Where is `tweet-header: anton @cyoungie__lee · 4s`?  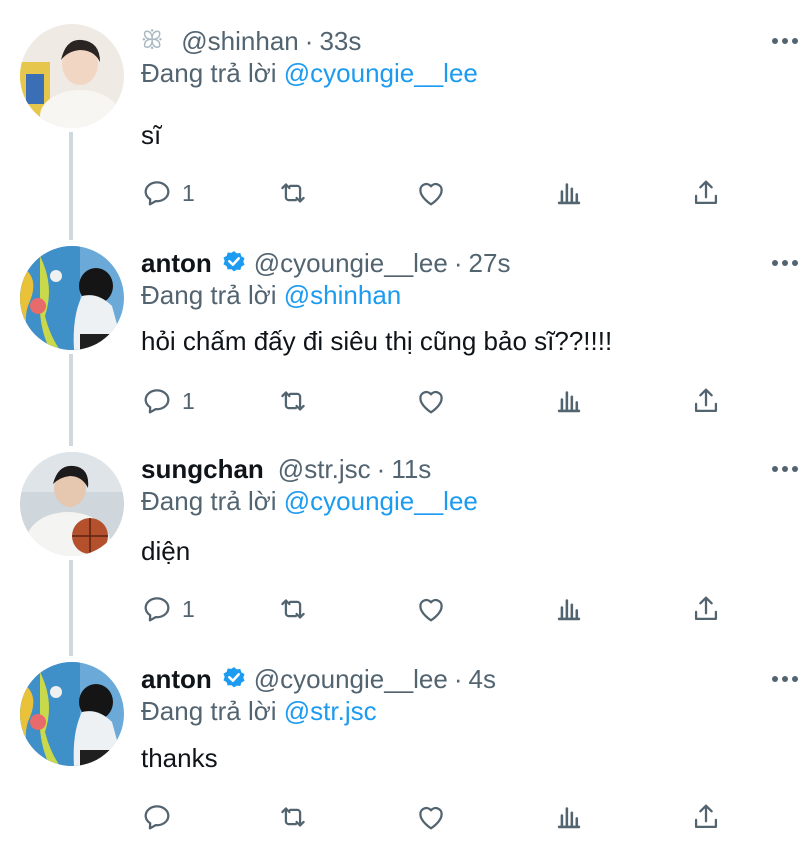 tweet-header: anton @cyoungie__lee · 4s is located at coordinates (318, 679).